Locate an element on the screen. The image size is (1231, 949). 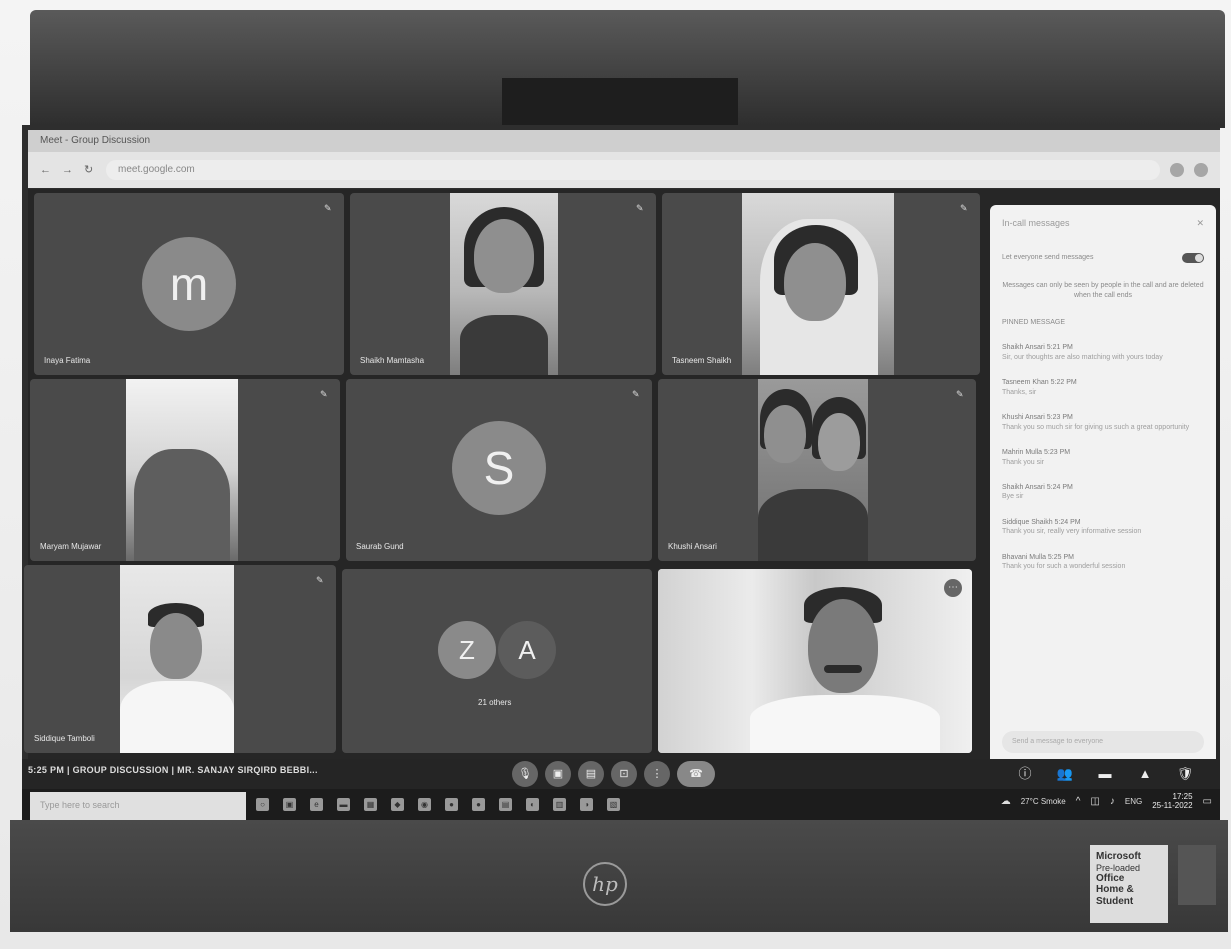
chat-button: ▬ is located at coordinates (1105, 774).